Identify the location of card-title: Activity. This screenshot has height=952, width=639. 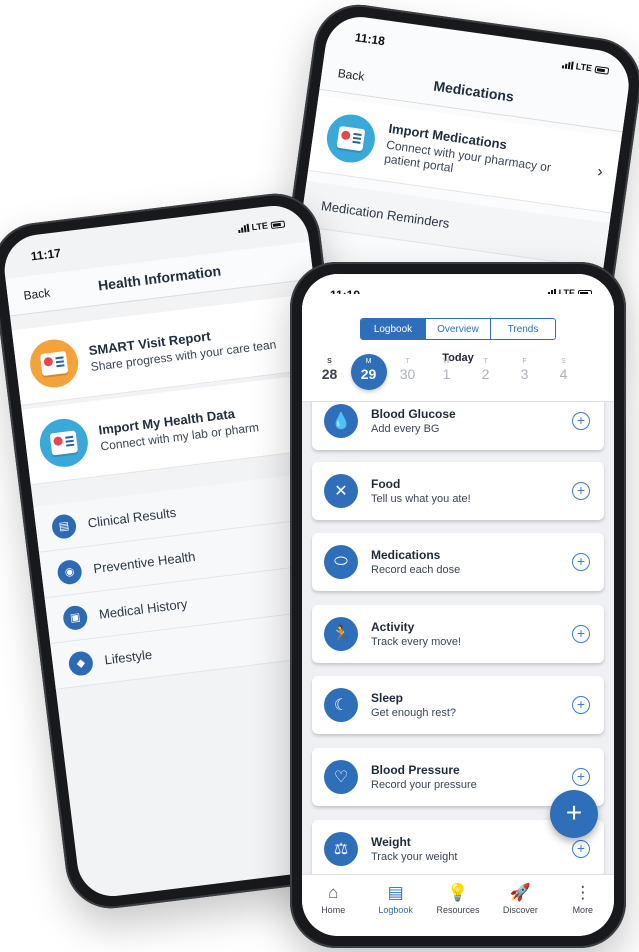
(393, 627).